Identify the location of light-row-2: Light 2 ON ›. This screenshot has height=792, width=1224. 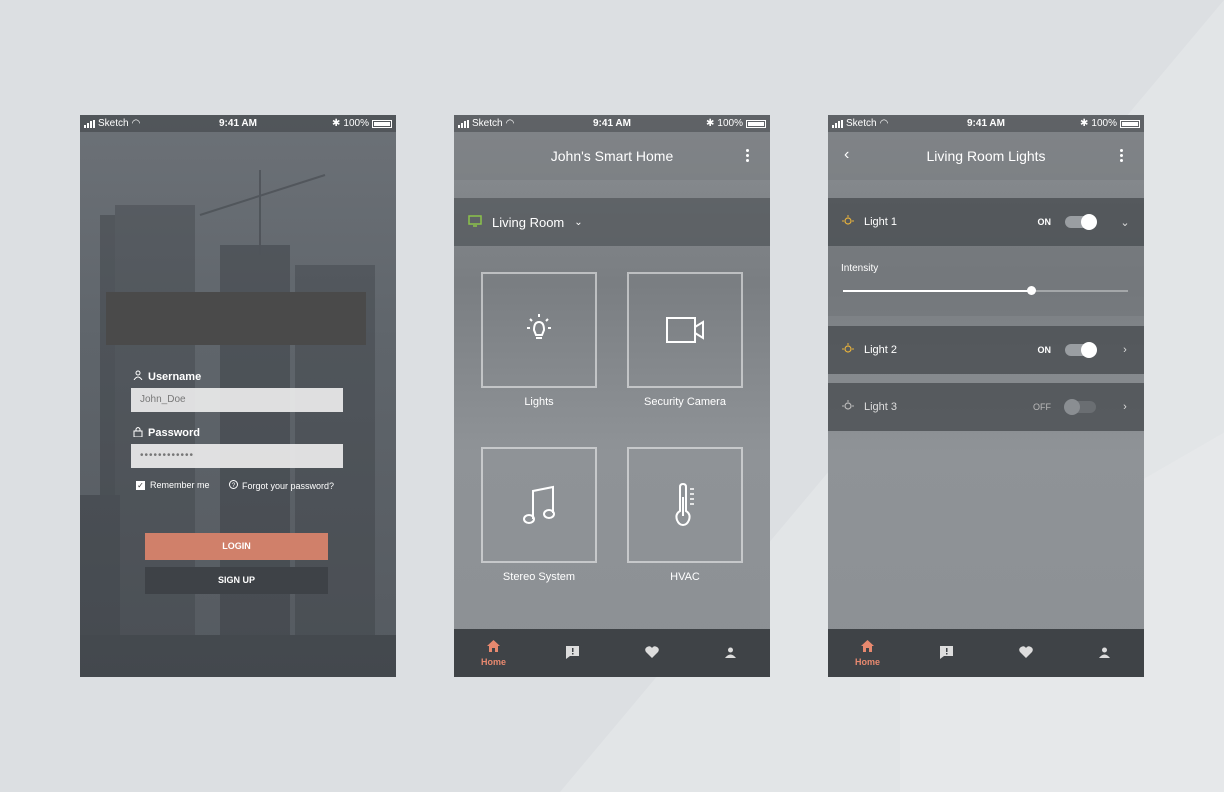
(986, 350).